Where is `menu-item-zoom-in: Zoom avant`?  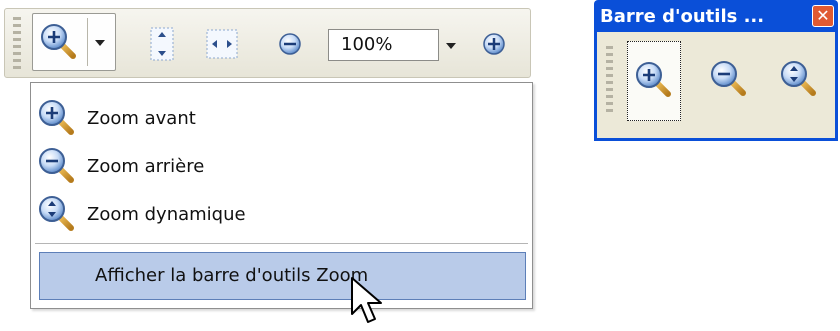
menu-item-zoom-in: Zoom avant is located at coordinates (281, 118).